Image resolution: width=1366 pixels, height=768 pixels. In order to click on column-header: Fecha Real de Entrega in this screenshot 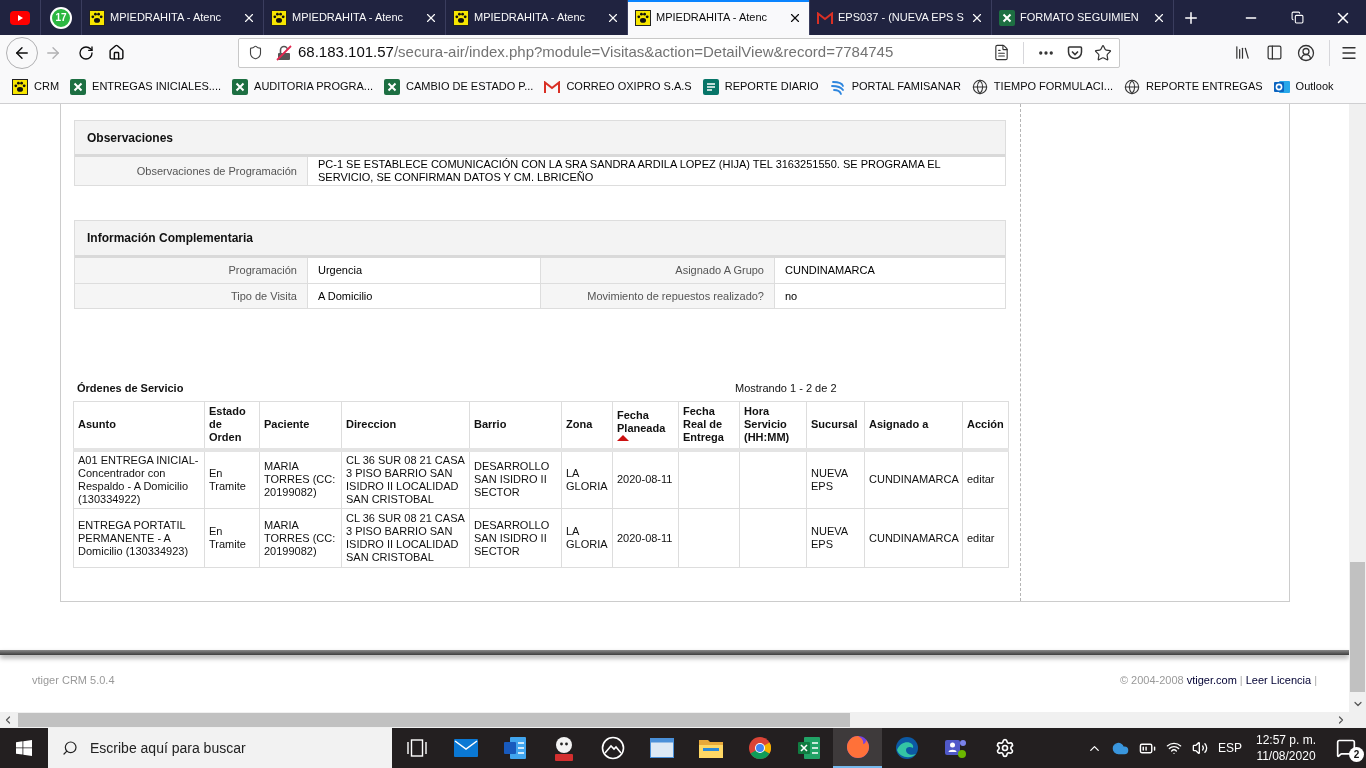, I will do `click(709, 425)`.